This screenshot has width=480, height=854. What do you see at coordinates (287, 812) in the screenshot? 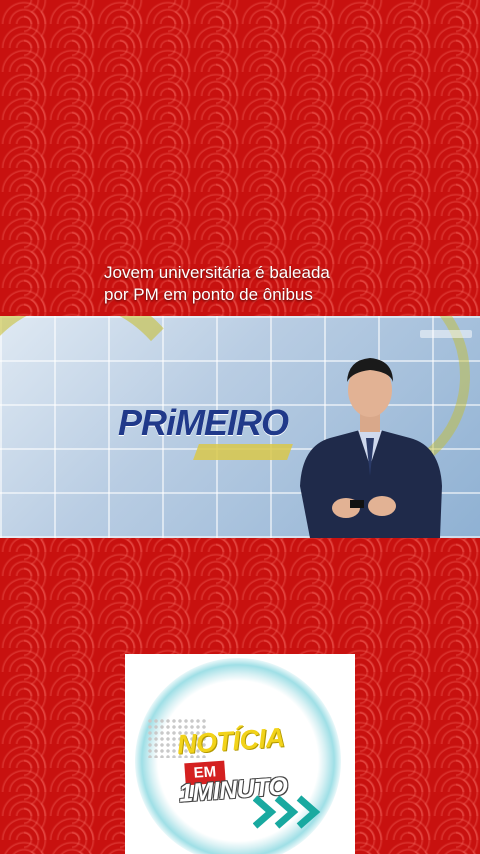
I see `chevrons-right-icon` at bounding box center [287, 812].